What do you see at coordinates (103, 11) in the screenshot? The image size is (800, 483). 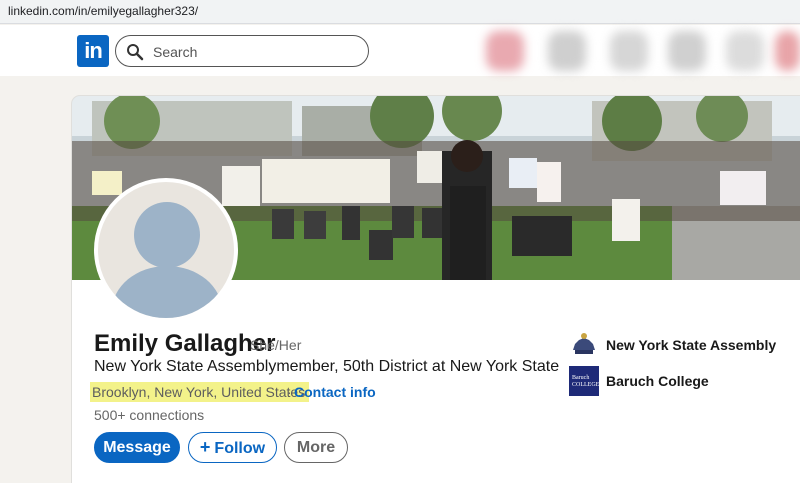 I see `url-text: linkedin.com/in/emilyegallagher323/` at bounding box center [103, 11].